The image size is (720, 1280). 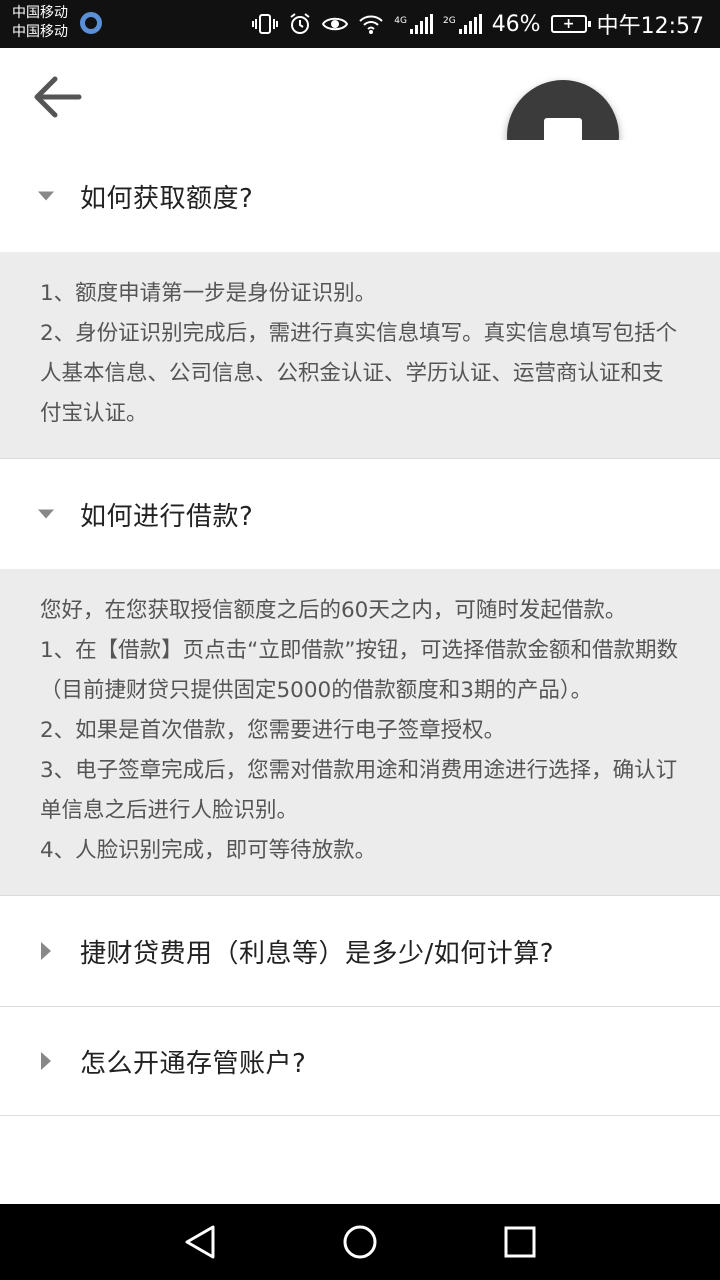 I want to click on network-type-1: 4G, so click(x=400, y=21).